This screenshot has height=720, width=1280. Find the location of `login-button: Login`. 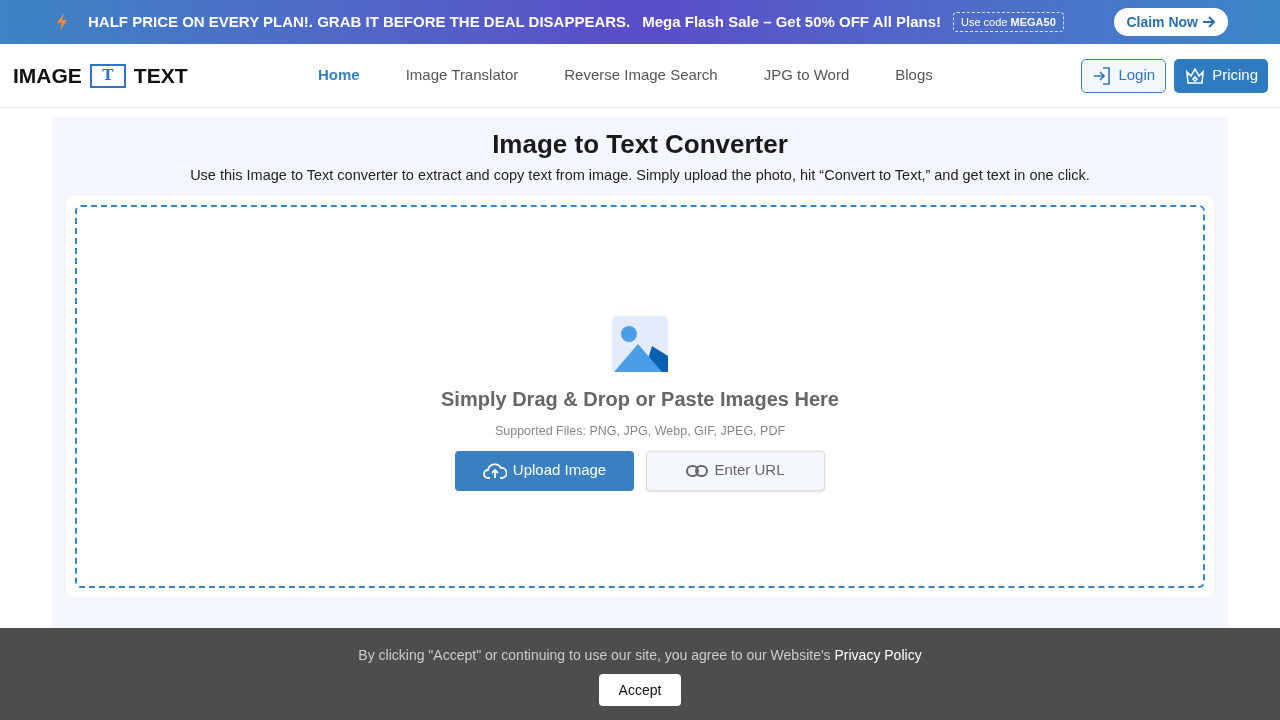

login-button: Login is located at coordinates (1124, 75).